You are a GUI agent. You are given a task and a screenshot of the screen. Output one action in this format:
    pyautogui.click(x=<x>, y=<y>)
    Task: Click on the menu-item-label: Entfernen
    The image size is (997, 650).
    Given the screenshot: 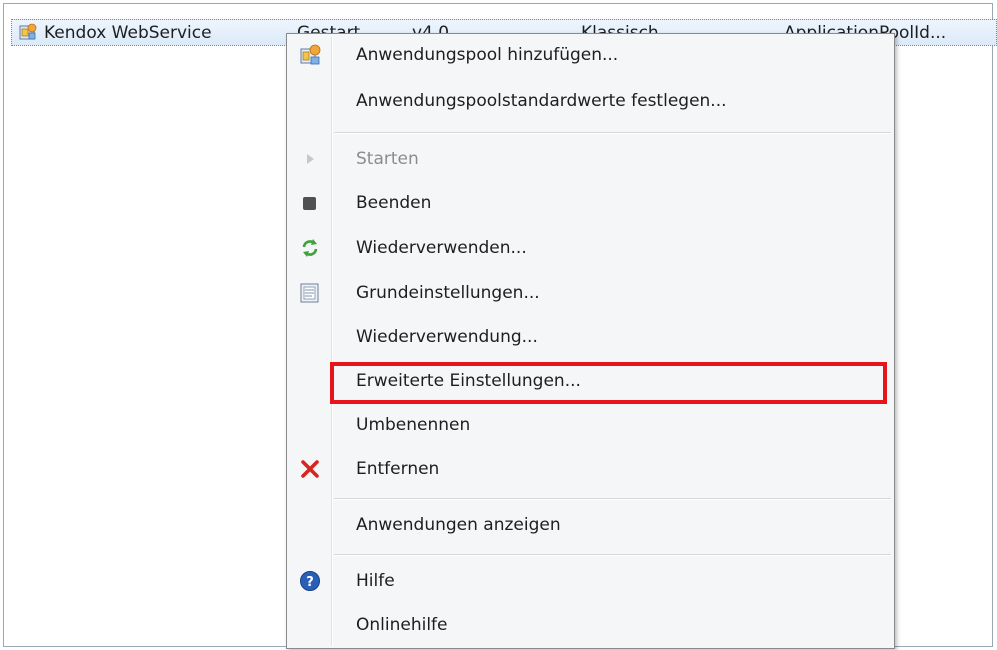 What is the action you would take?
    pyautogui.click(x=398, y=469)
    